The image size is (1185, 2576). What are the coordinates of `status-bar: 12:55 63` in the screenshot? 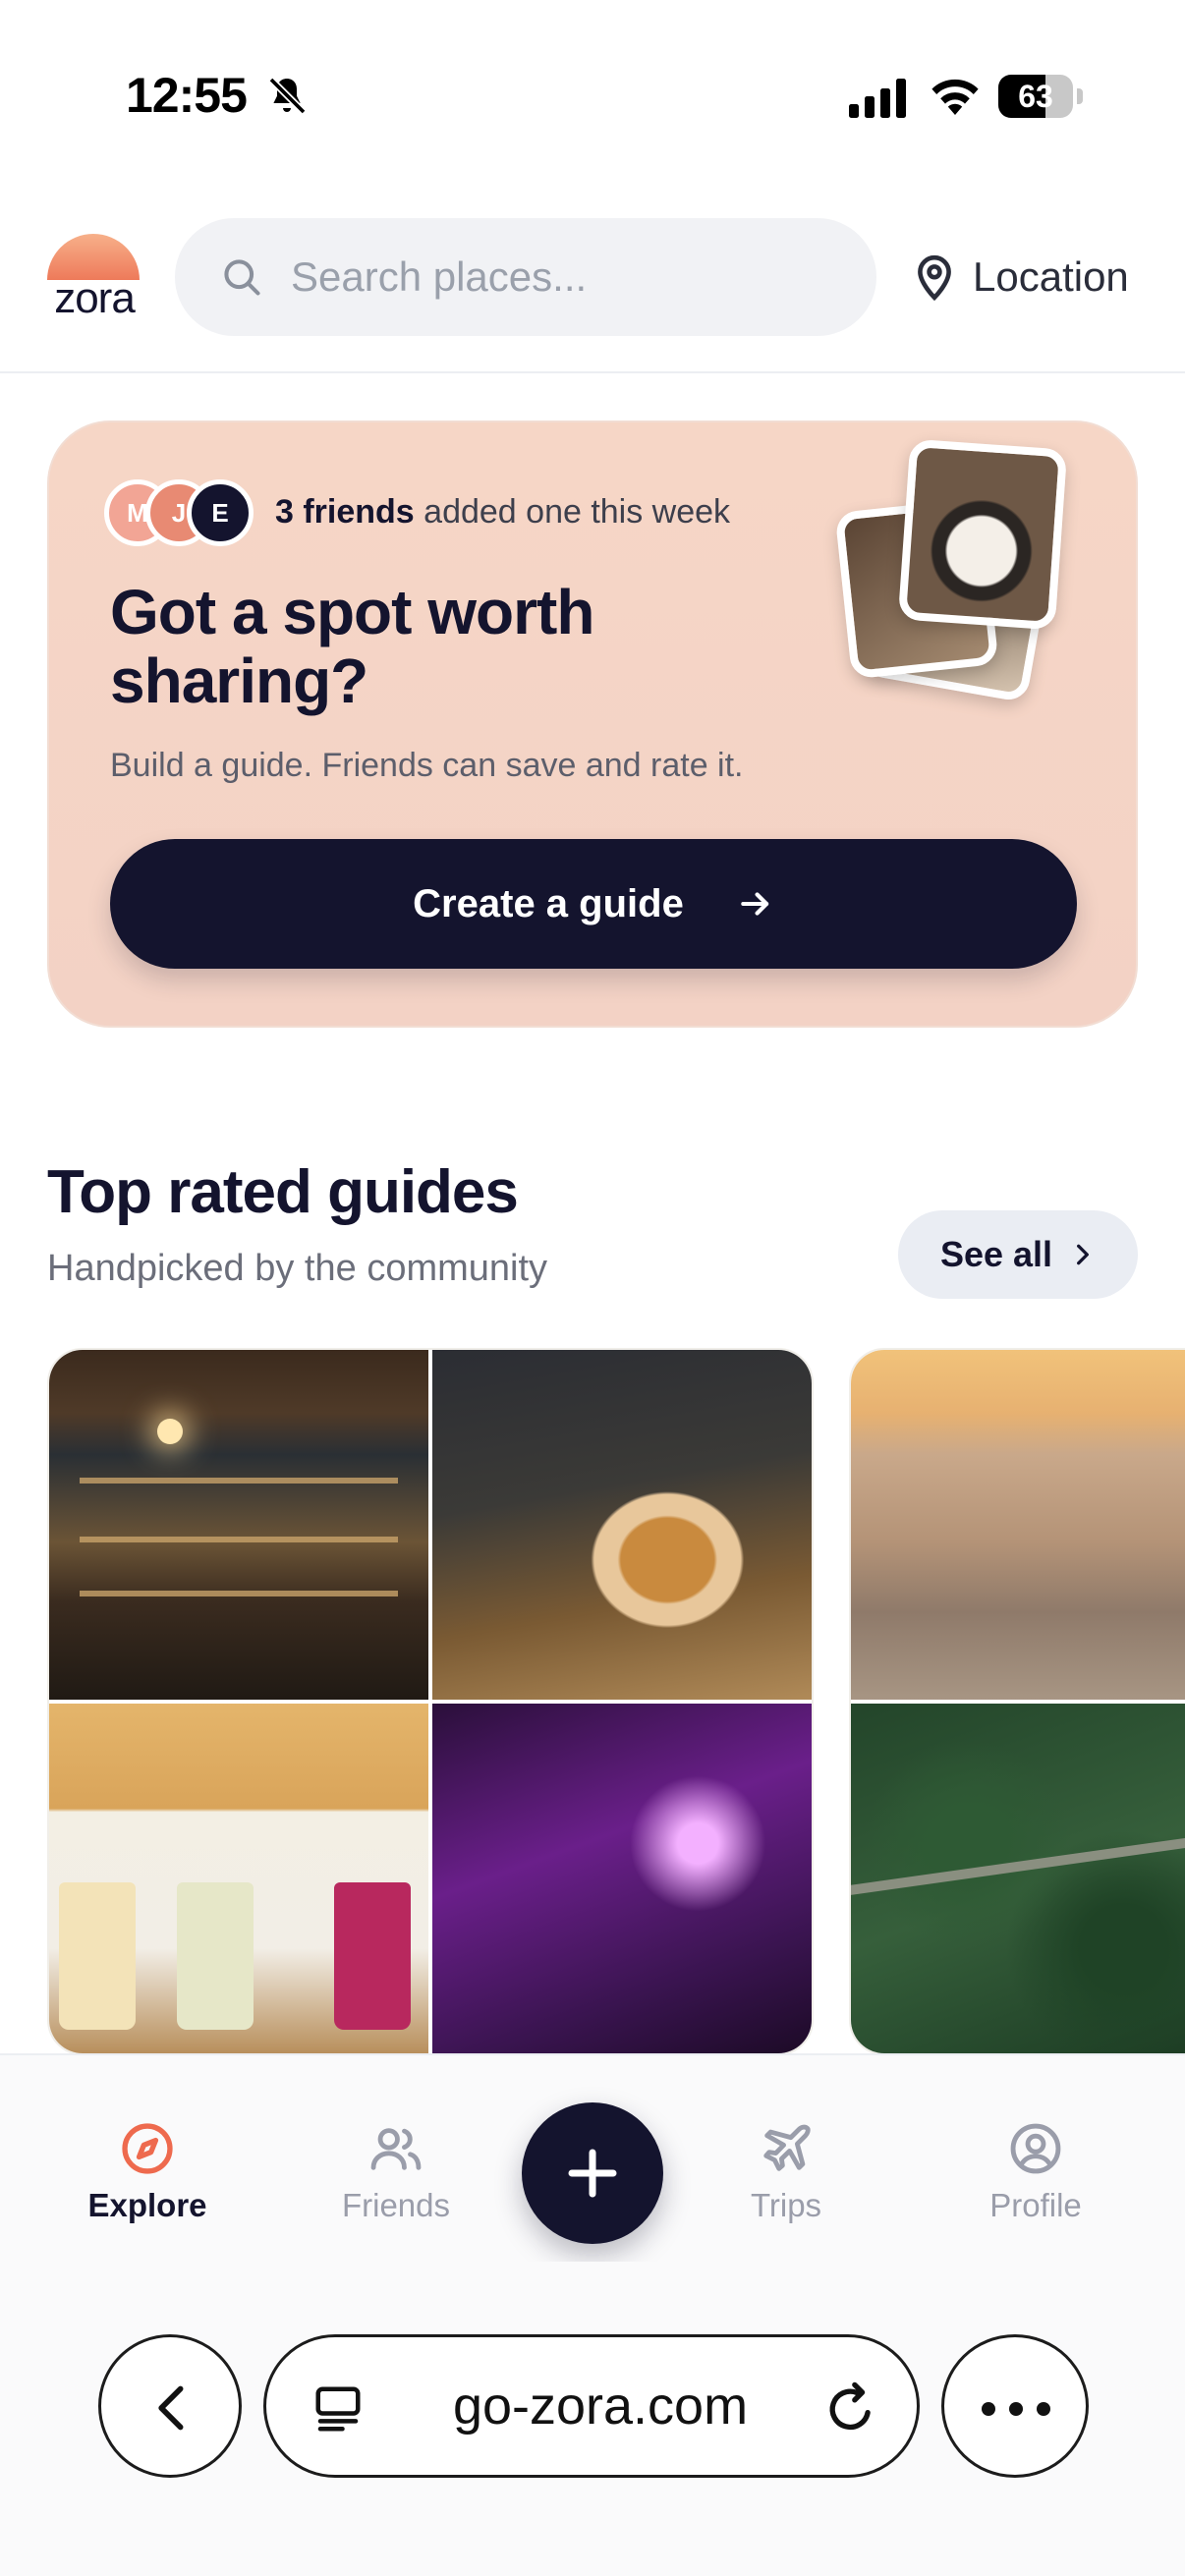 It's located at (592, 98).